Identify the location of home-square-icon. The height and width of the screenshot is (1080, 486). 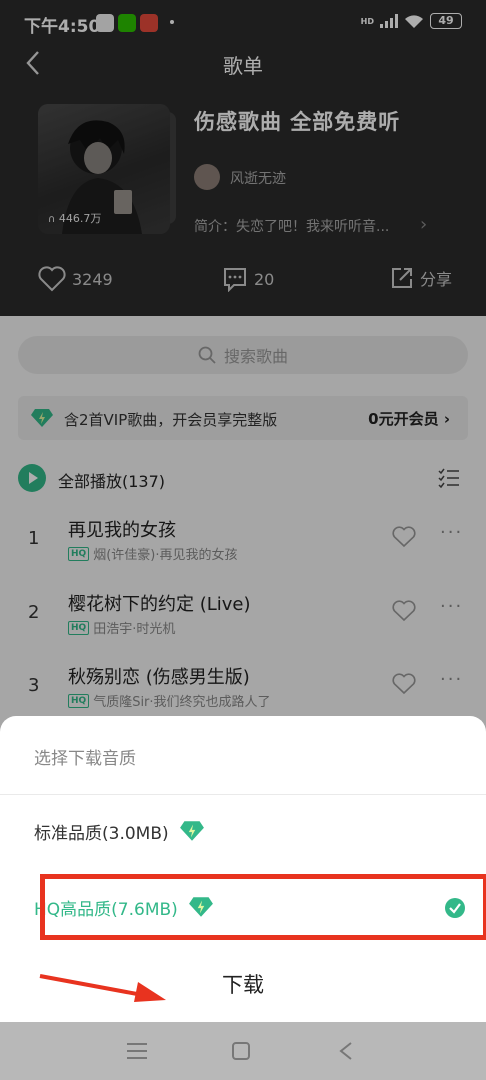
(241, 1051).